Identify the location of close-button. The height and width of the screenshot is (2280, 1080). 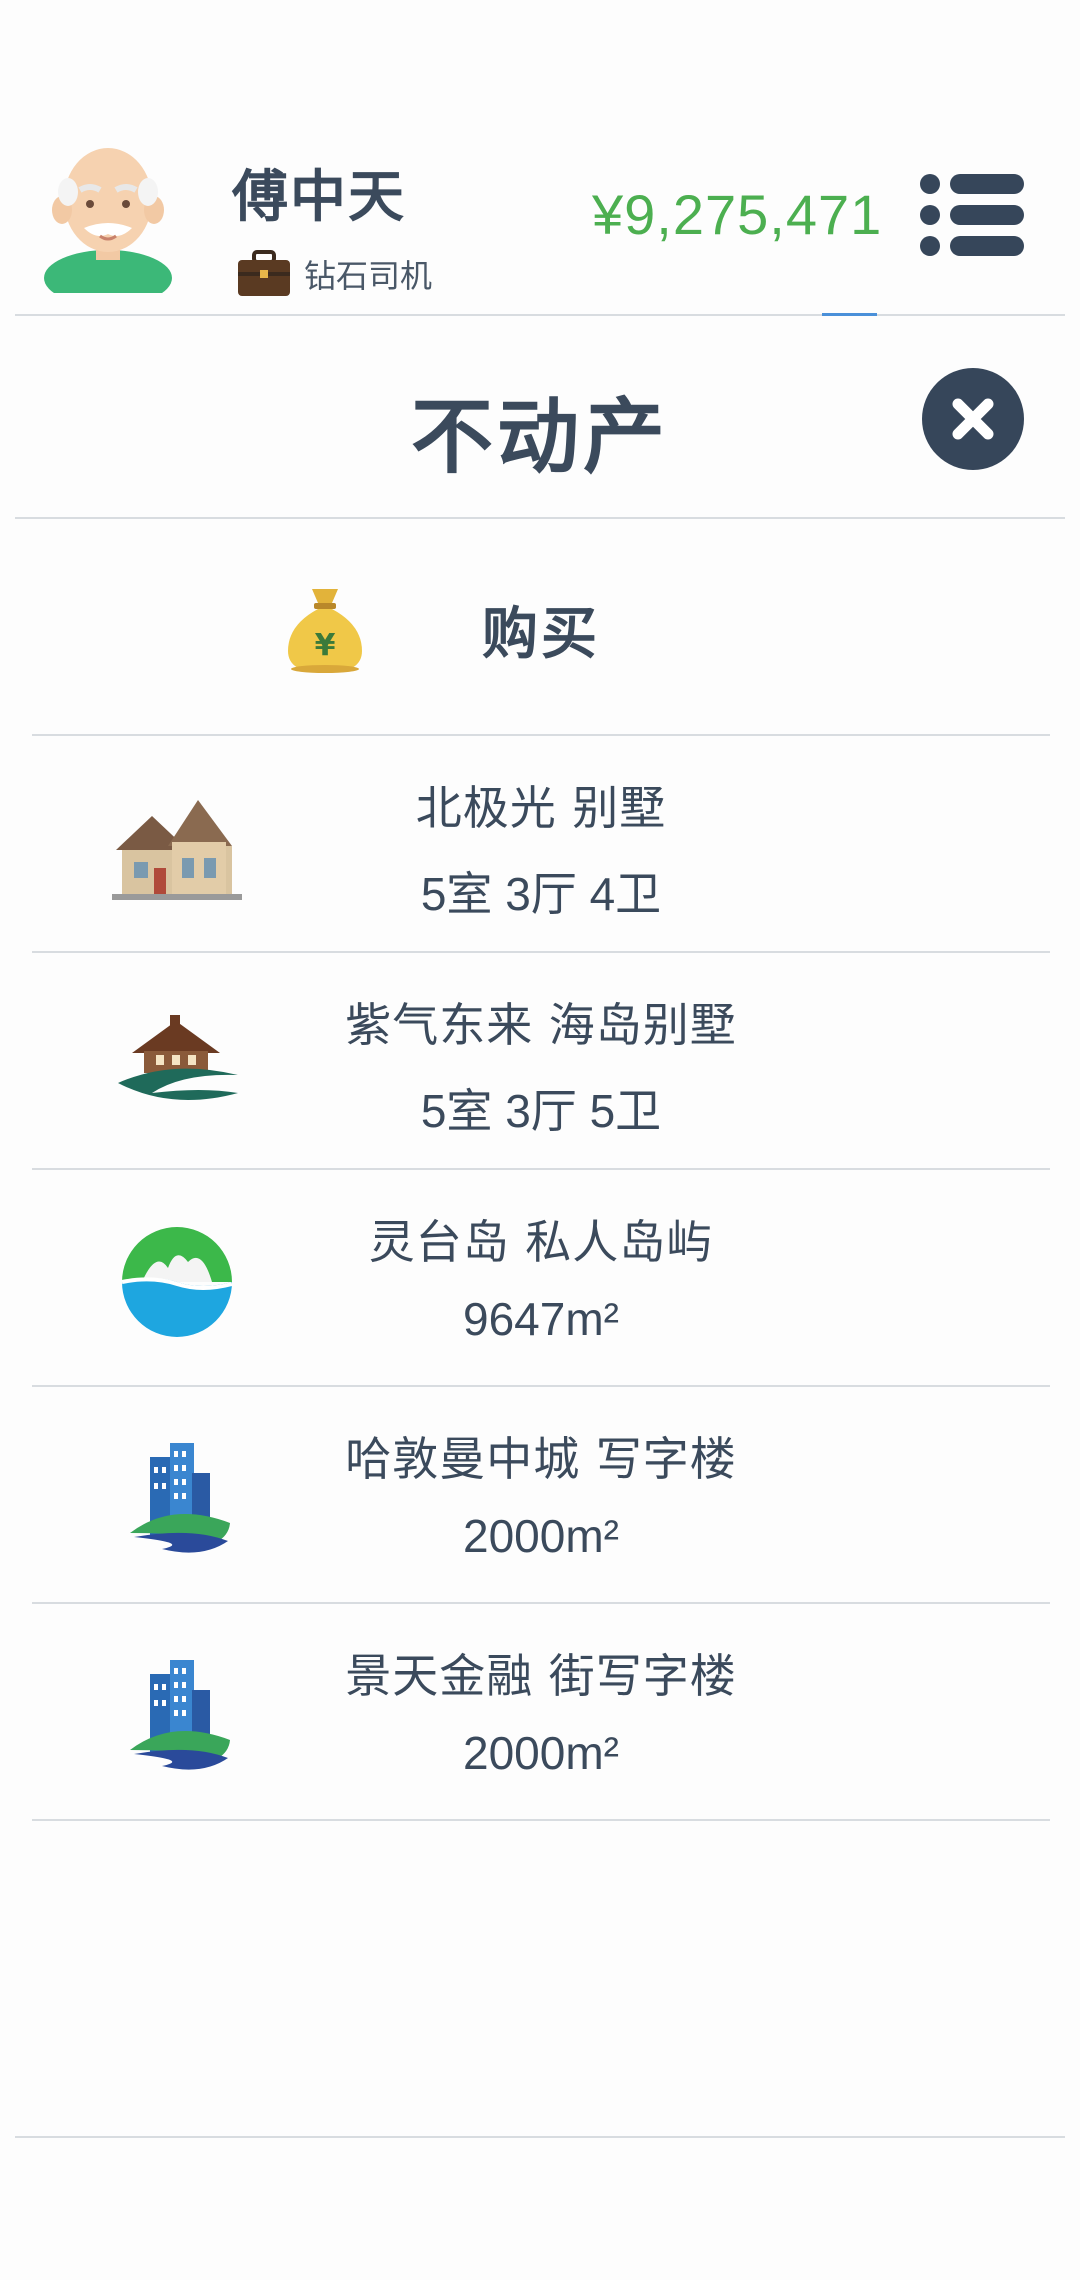
(973, 419).